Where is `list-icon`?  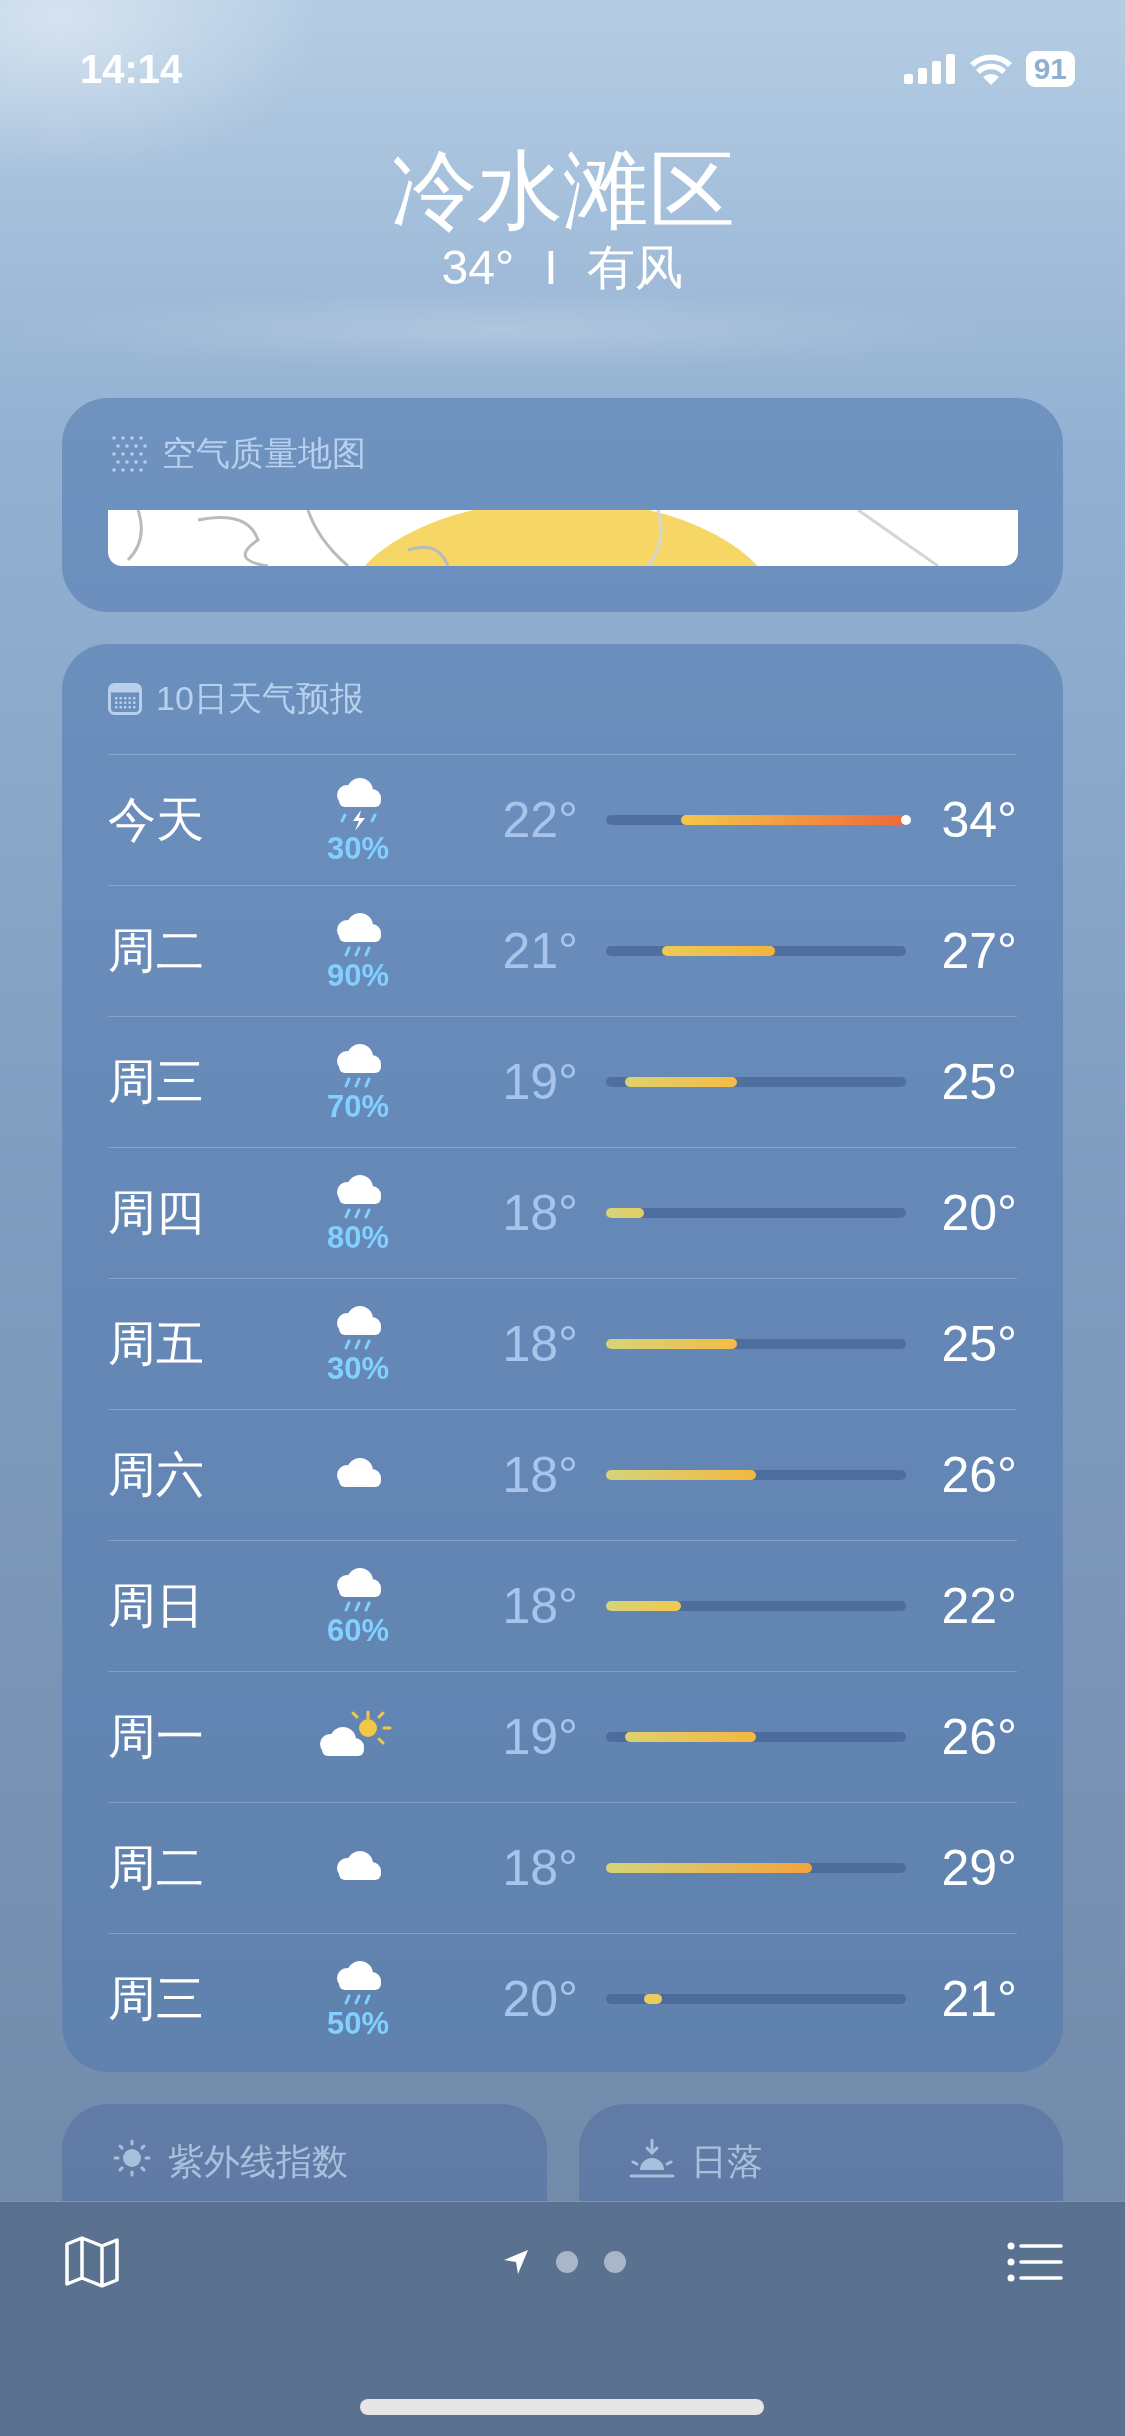 list-icon is located at coordinates (1035, 2262).